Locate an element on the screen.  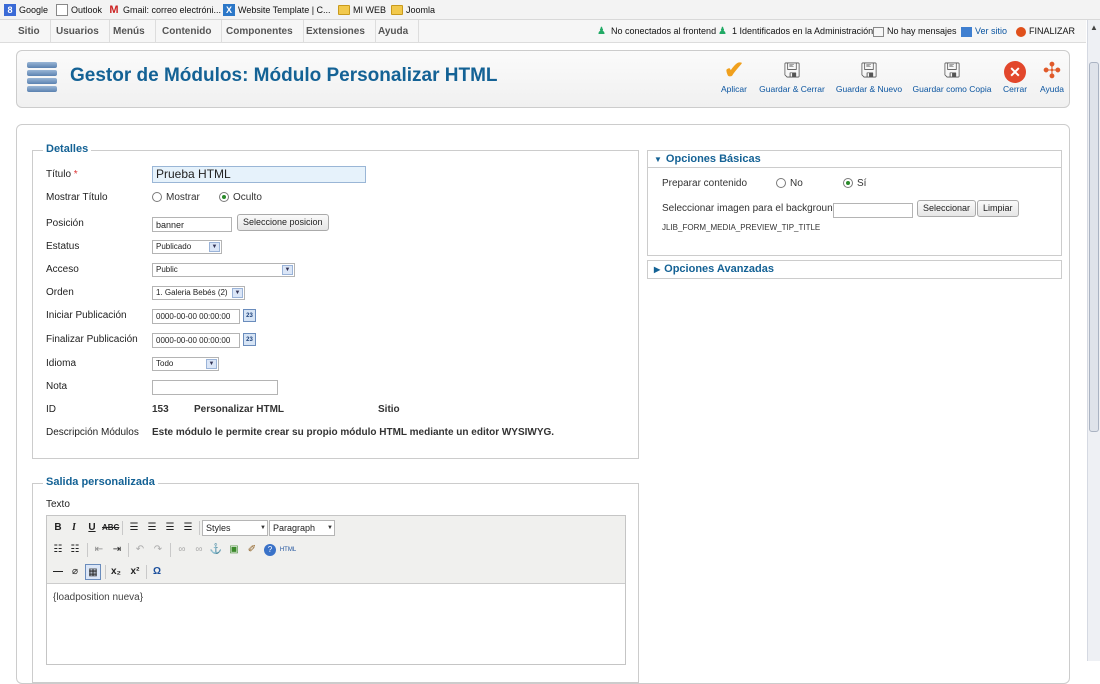
menu-extensiones: Extensiones is located at coordinates (336, 31).